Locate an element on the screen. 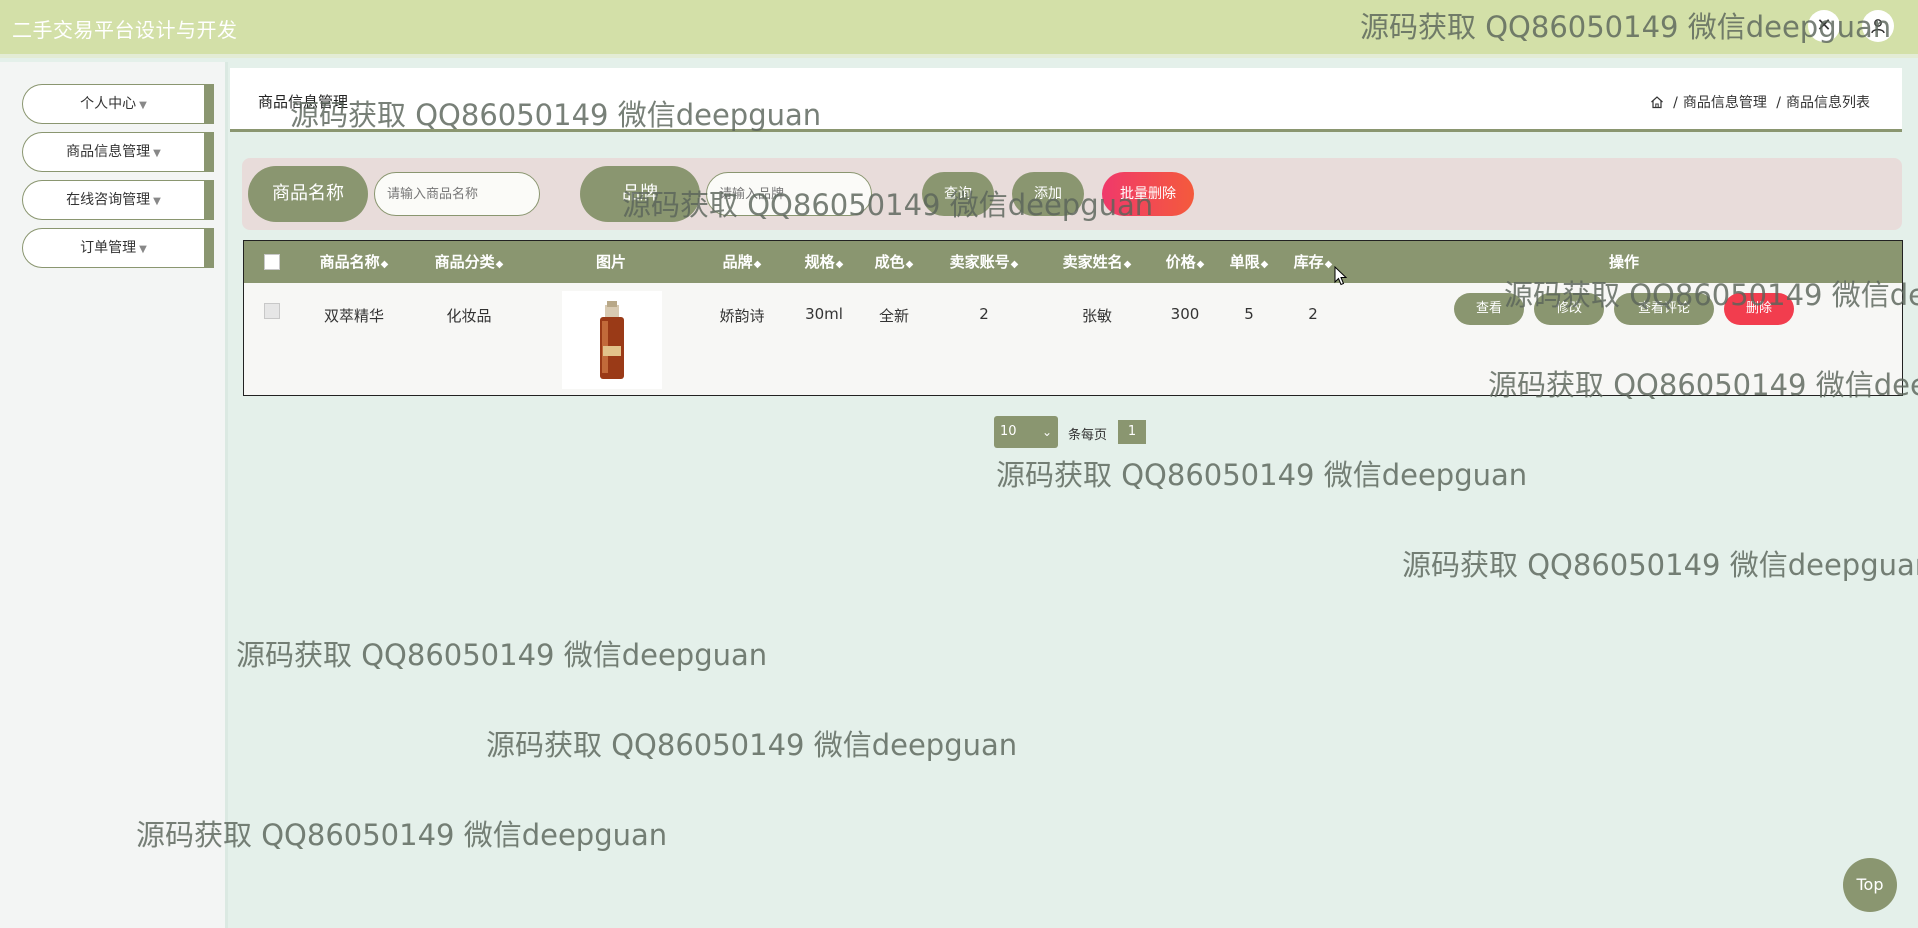 This screenshot has height=928, width=1918. row-checkbox is located at coordinates (272, 311).